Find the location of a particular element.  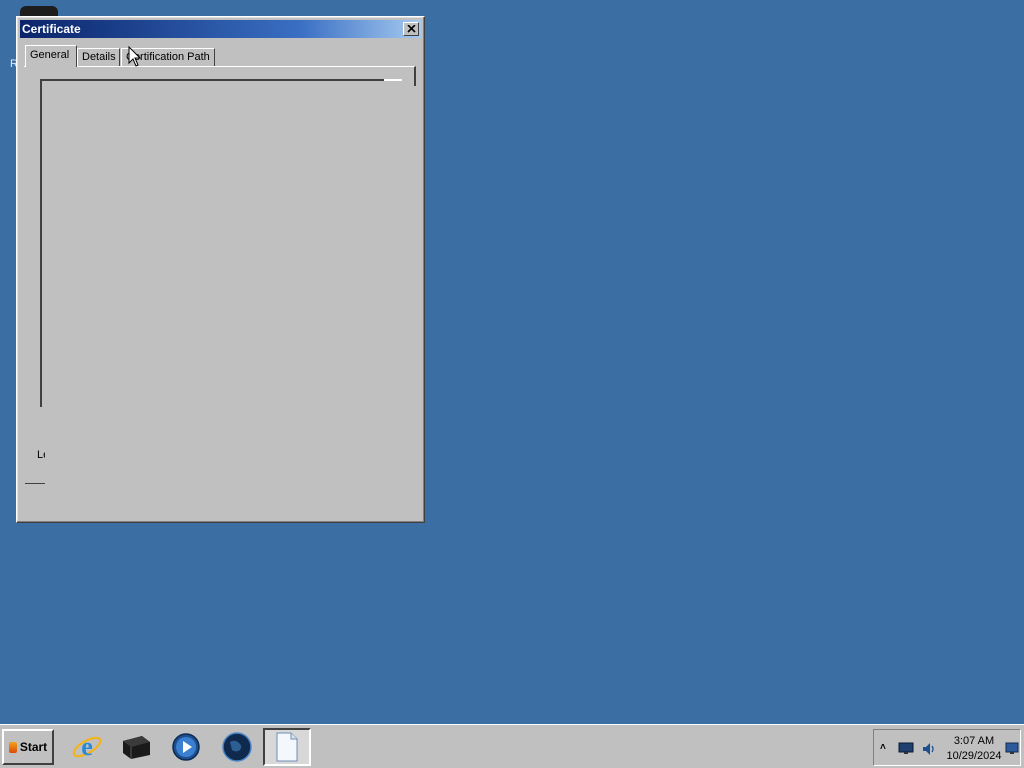

clock: 3:07 AM 10/29/2024 is located at coordinates (974, 749).